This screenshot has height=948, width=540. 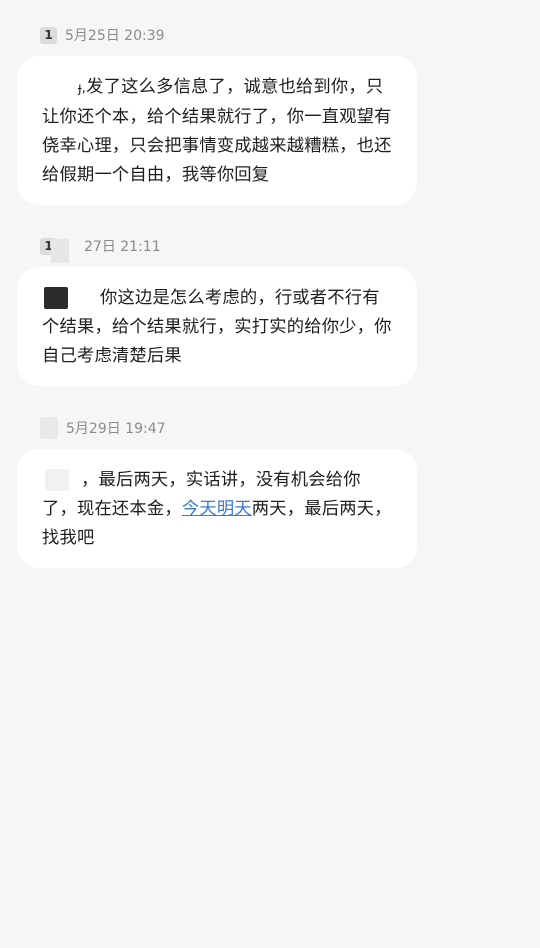 What do you see at coordinates (49, 428) in the screenshot?
I see `sim-card-badge` at bounding box center [49, 428].